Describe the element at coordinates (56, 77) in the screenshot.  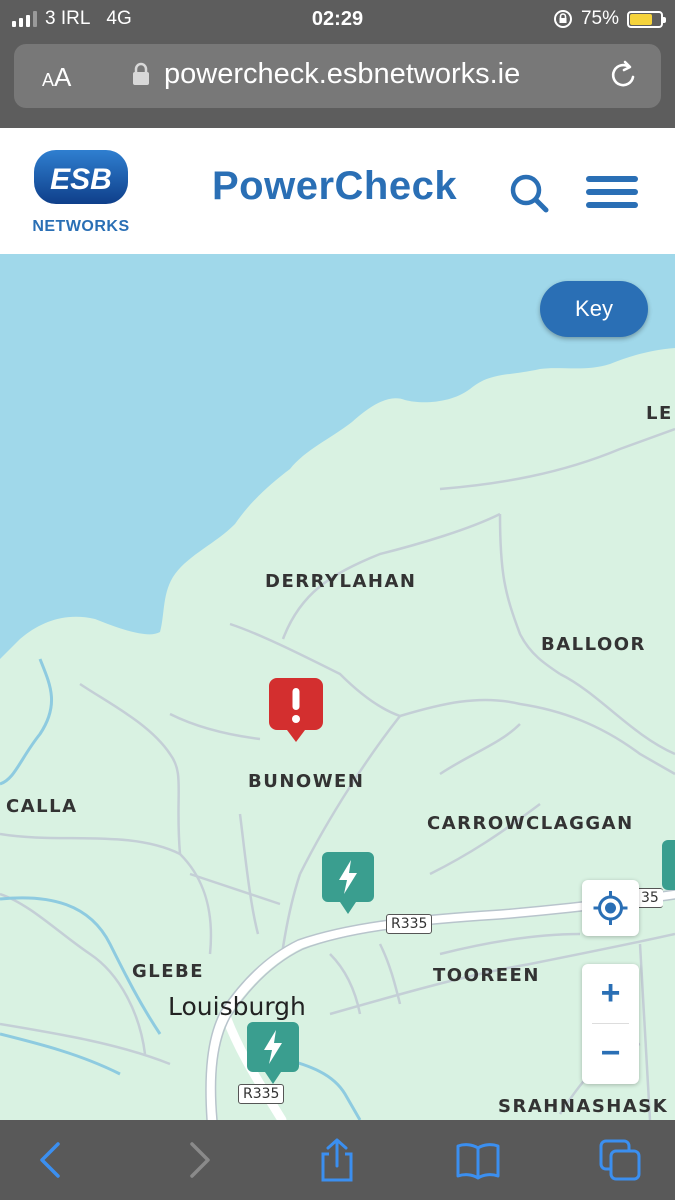
I see `text-size-button: AA` at that location.